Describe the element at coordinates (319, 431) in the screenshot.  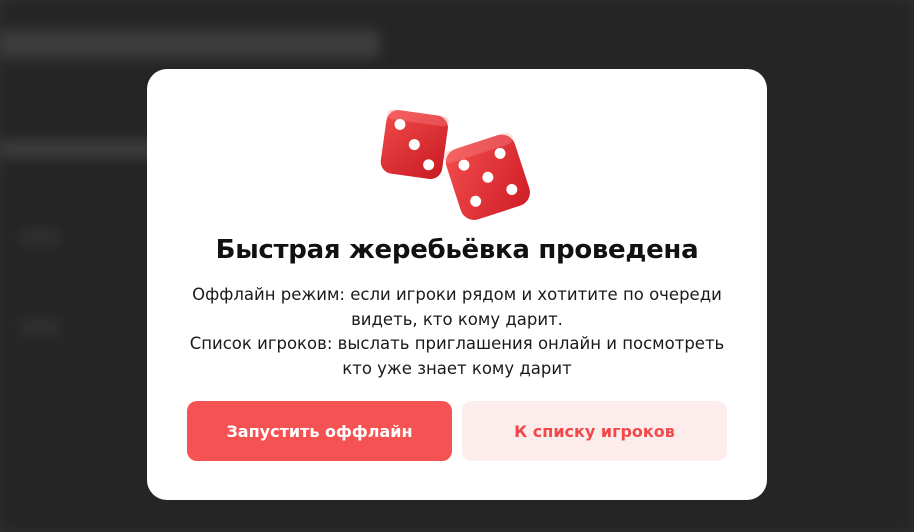
I see `start-offline-button: Запустить оффлайн` at that location.